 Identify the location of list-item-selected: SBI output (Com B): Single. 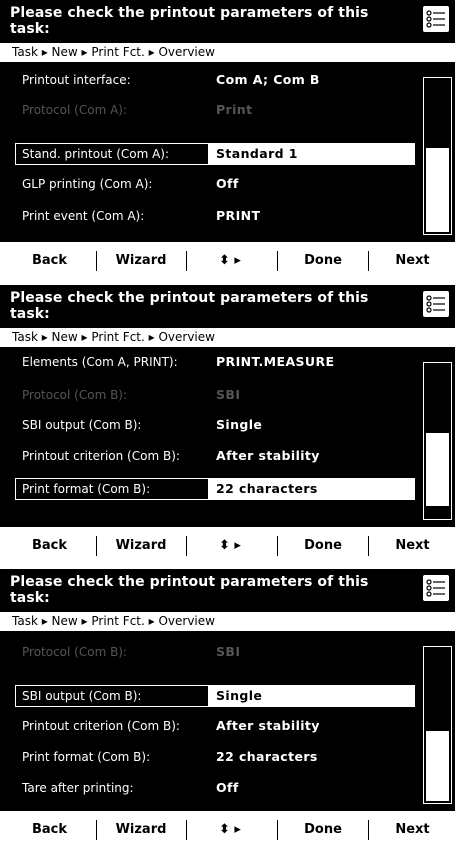
(215, 696).